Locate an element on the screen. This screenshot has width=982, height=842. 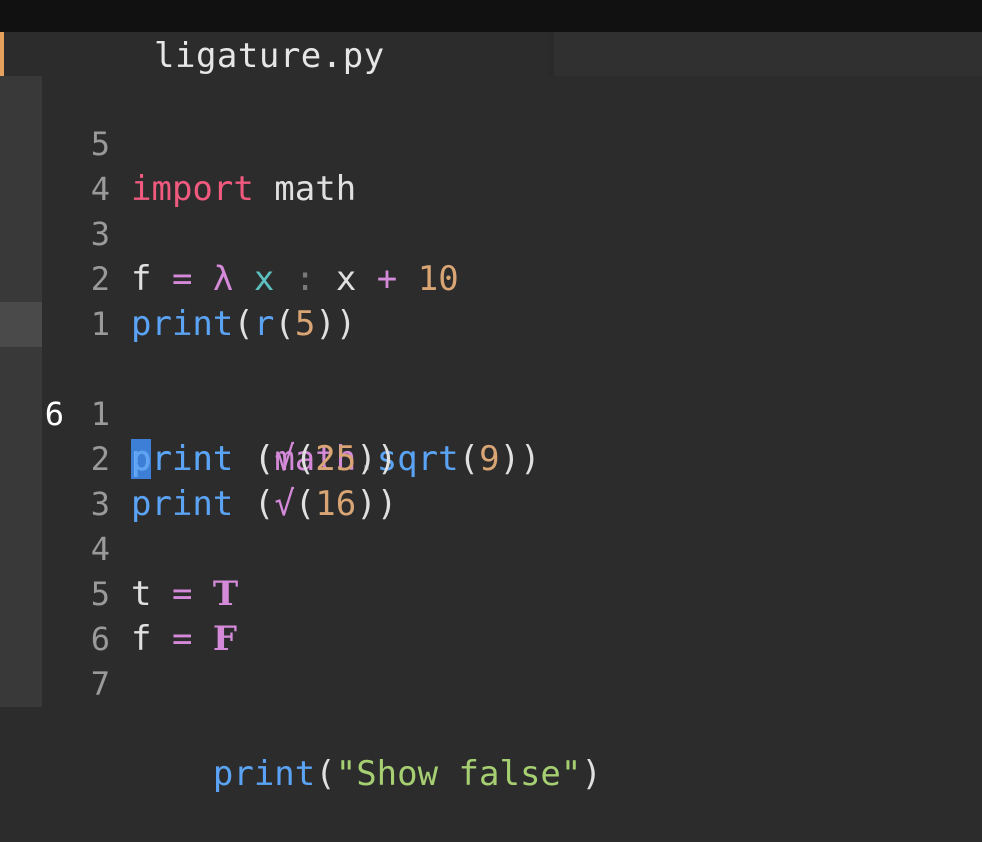
paren-token: ) is located at coordinates (591, 774).